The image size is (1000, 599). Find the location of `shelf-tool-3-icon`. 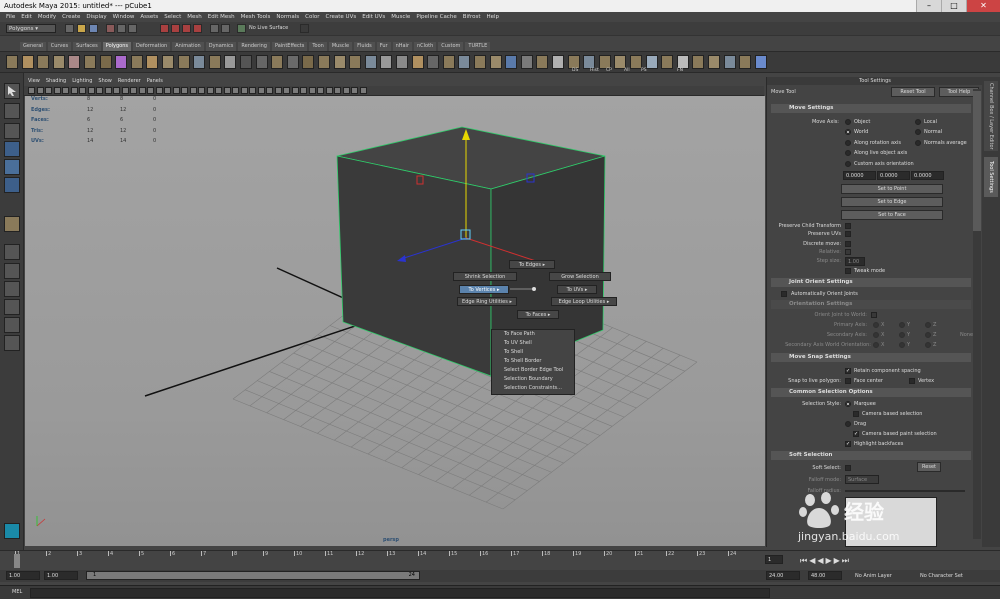

shelf-tool-3-icon is located at coordinates (43, 62).